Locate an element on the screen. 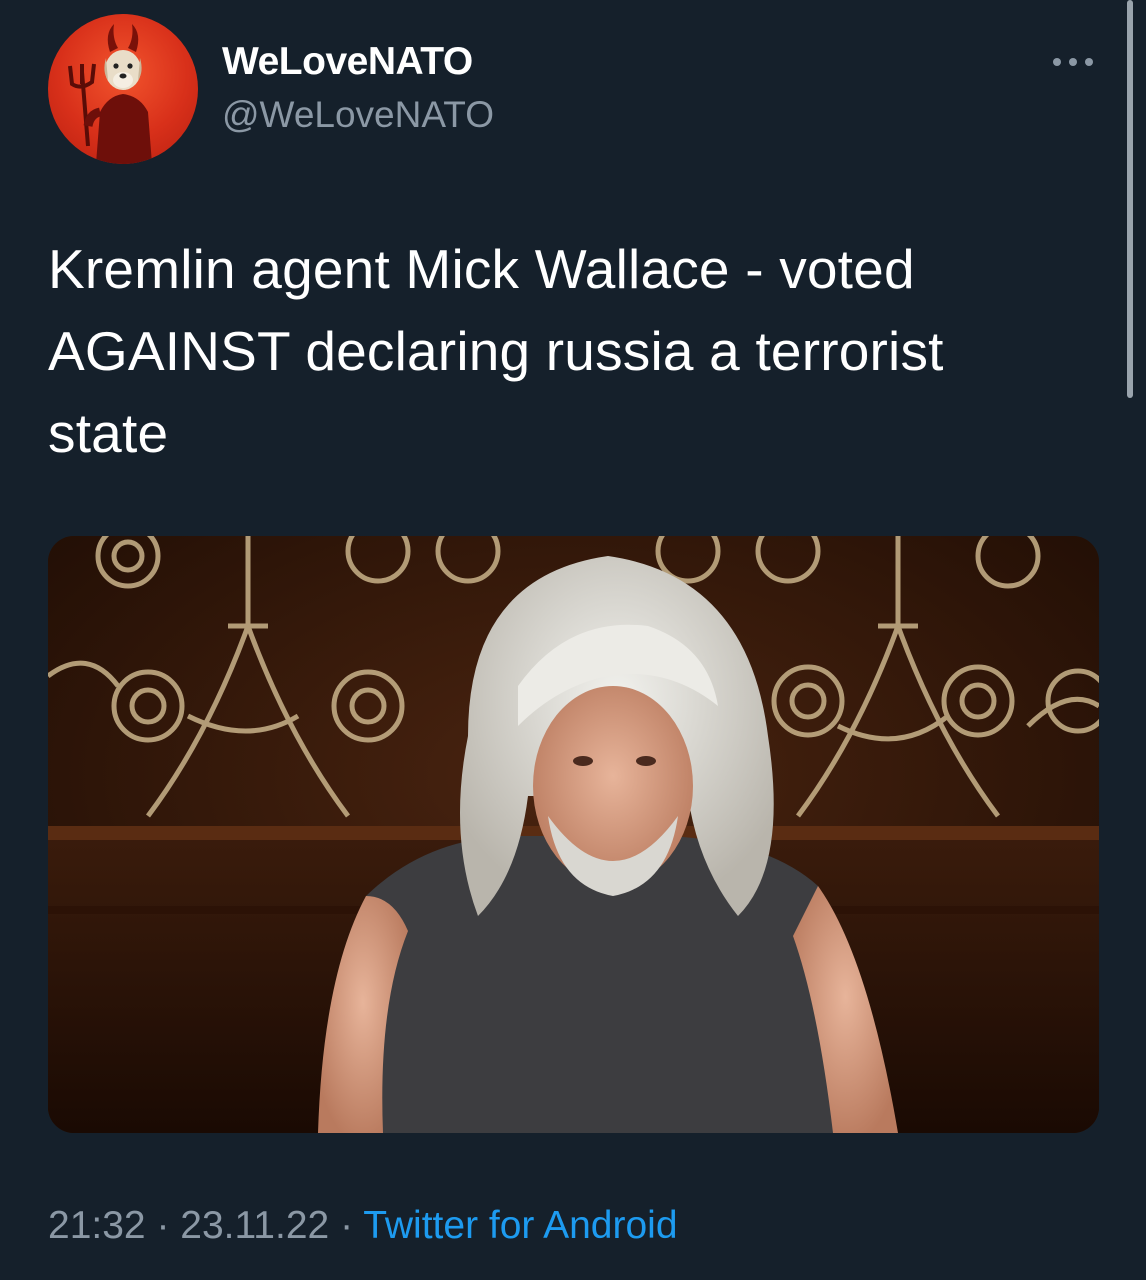  tweet-date: 23.11.22 is located at coordinates (254, 1225).